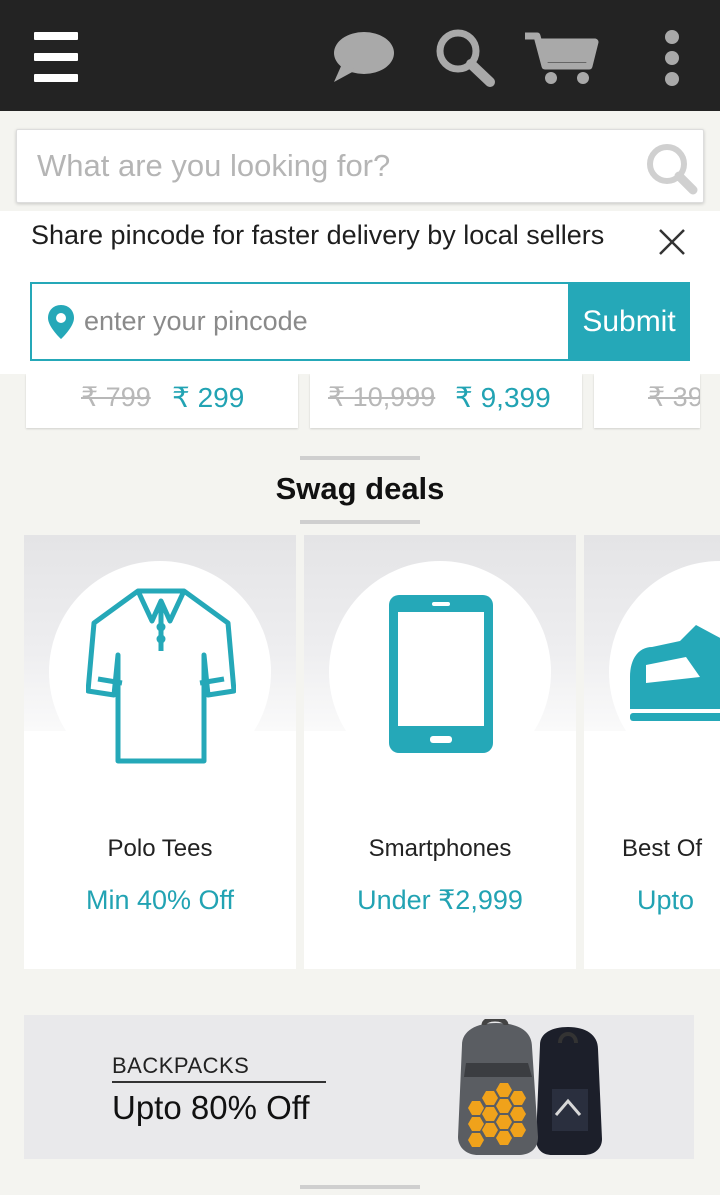  What do you see at coordinates (211, 1107) in the screenshot?
I see `banner-headline: Upto 80% Off` at bounding box center [211, 1107].